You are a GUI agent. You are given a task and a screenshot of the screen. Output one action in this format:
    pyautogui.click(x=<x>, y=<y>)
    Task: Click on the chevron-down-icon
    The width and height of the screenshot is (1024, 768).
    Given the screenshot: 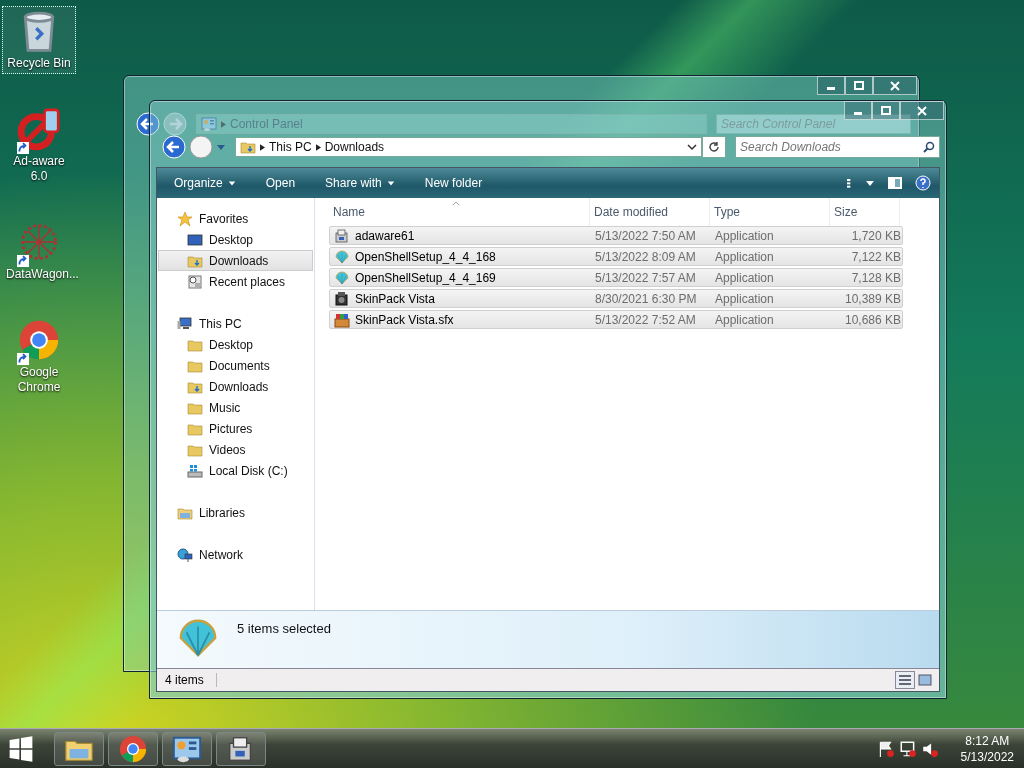 What is the action you would take?
    pyautogui.click(x=692, y=147)
    